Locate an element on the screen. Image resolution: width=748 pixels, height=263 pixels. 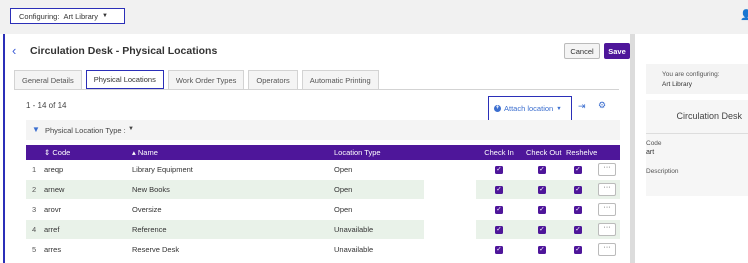
cancel-button: Cancel is located at coordinates (582, 51).